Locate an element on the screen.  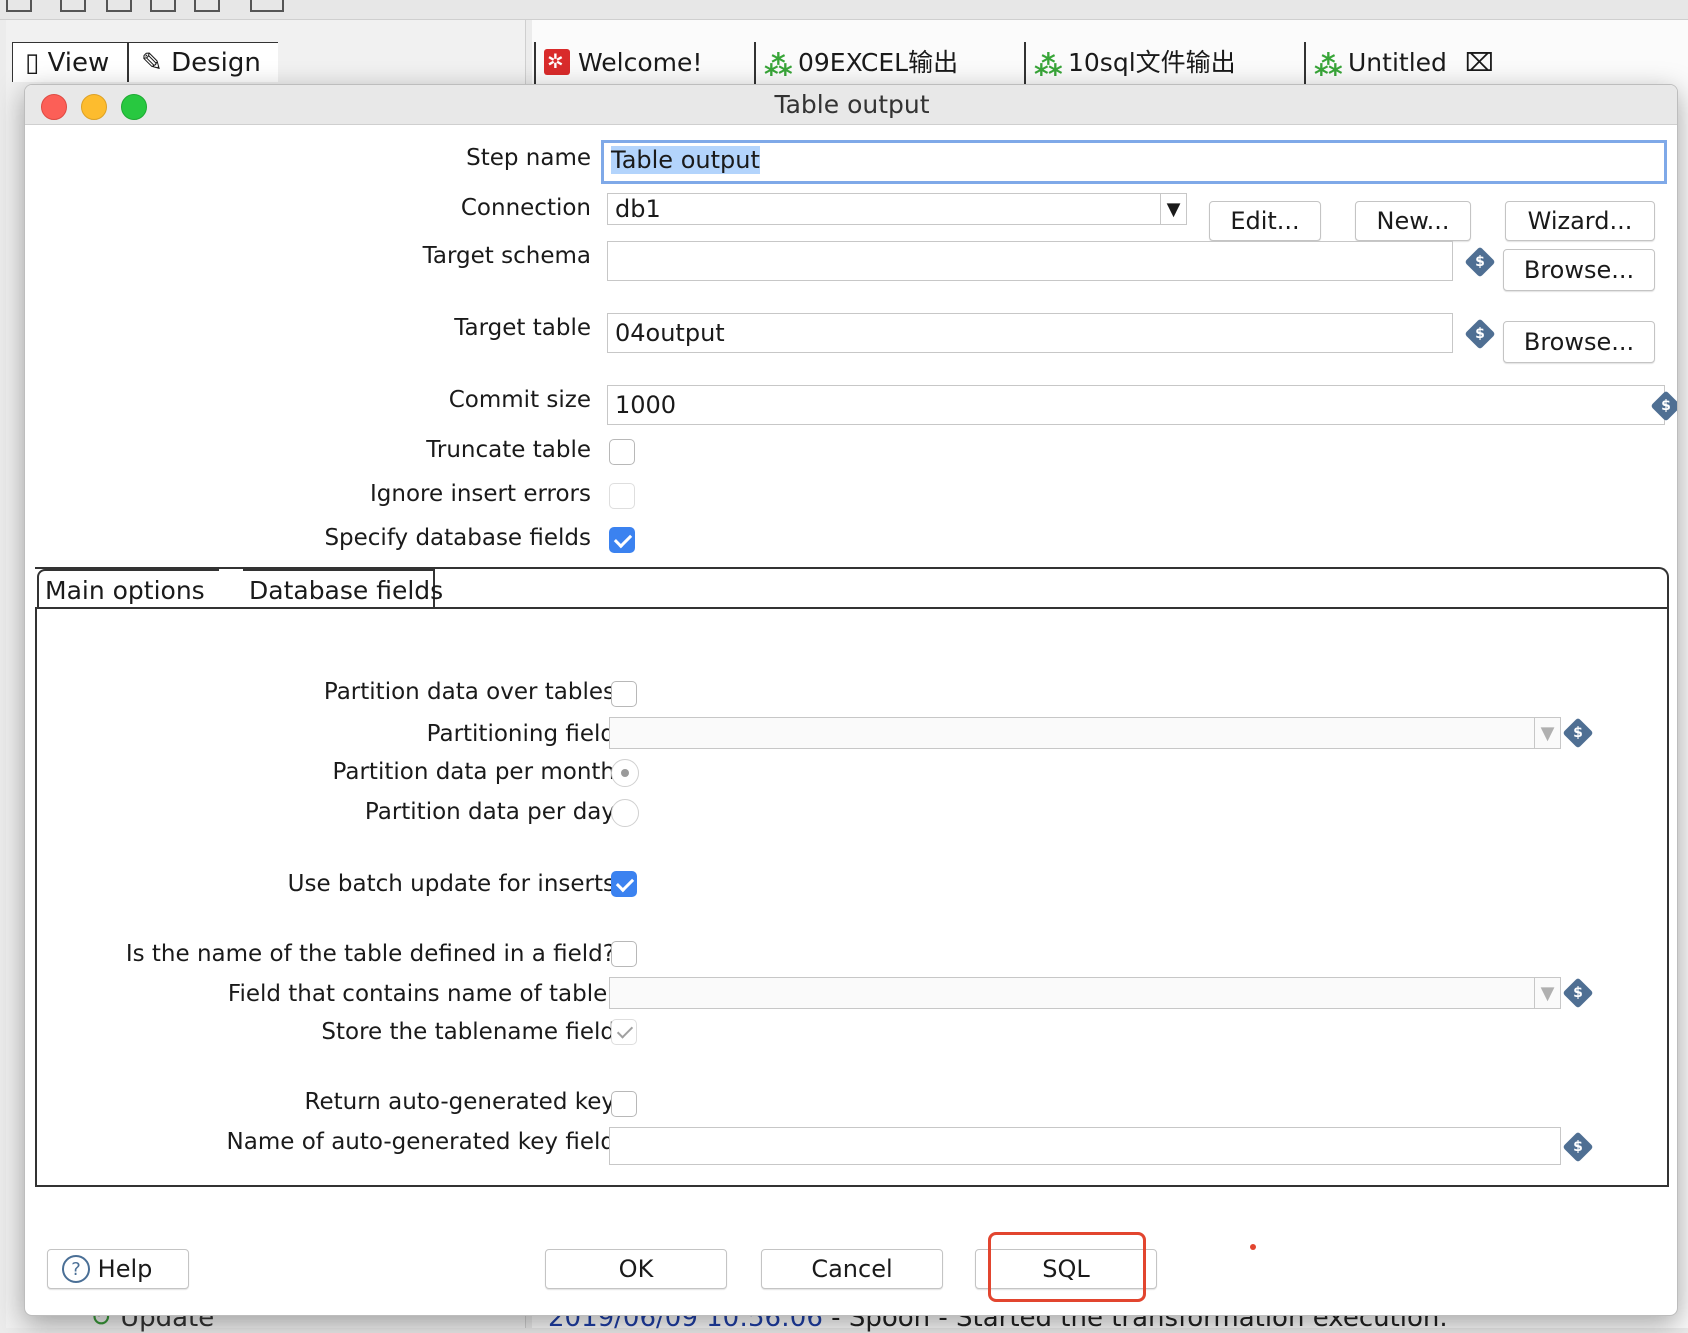
field-with-table-name-select: ▼ is located at coordinates (1085, 993).